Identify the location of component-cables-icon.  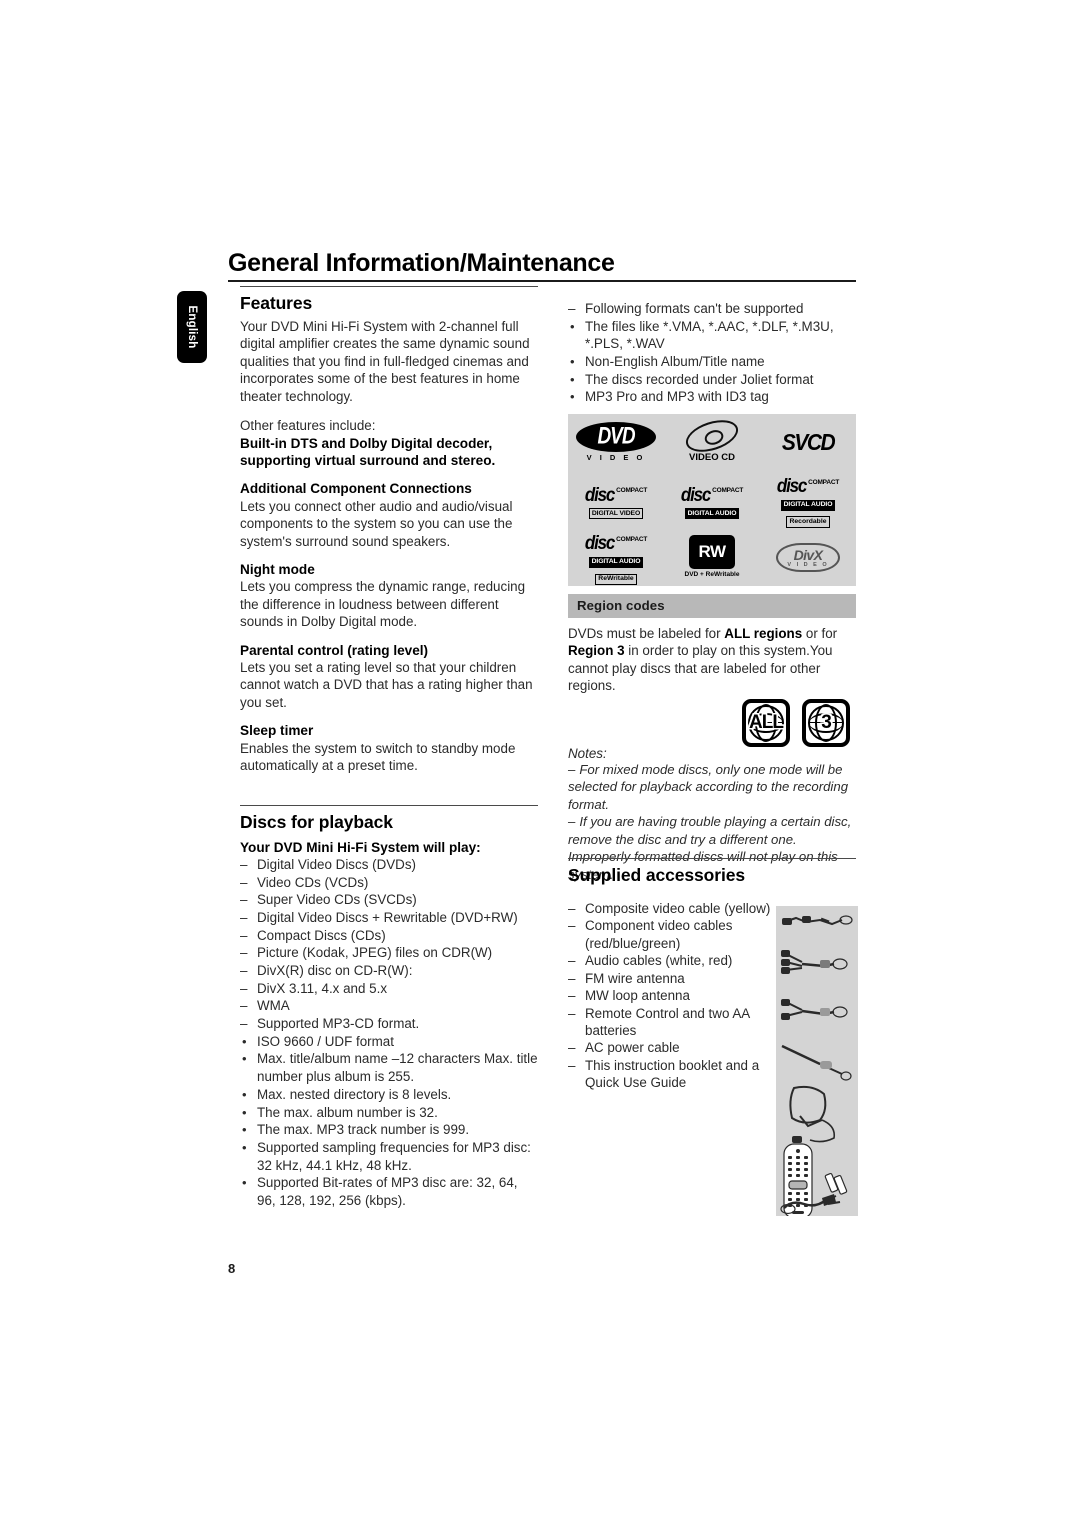
(814, 962).